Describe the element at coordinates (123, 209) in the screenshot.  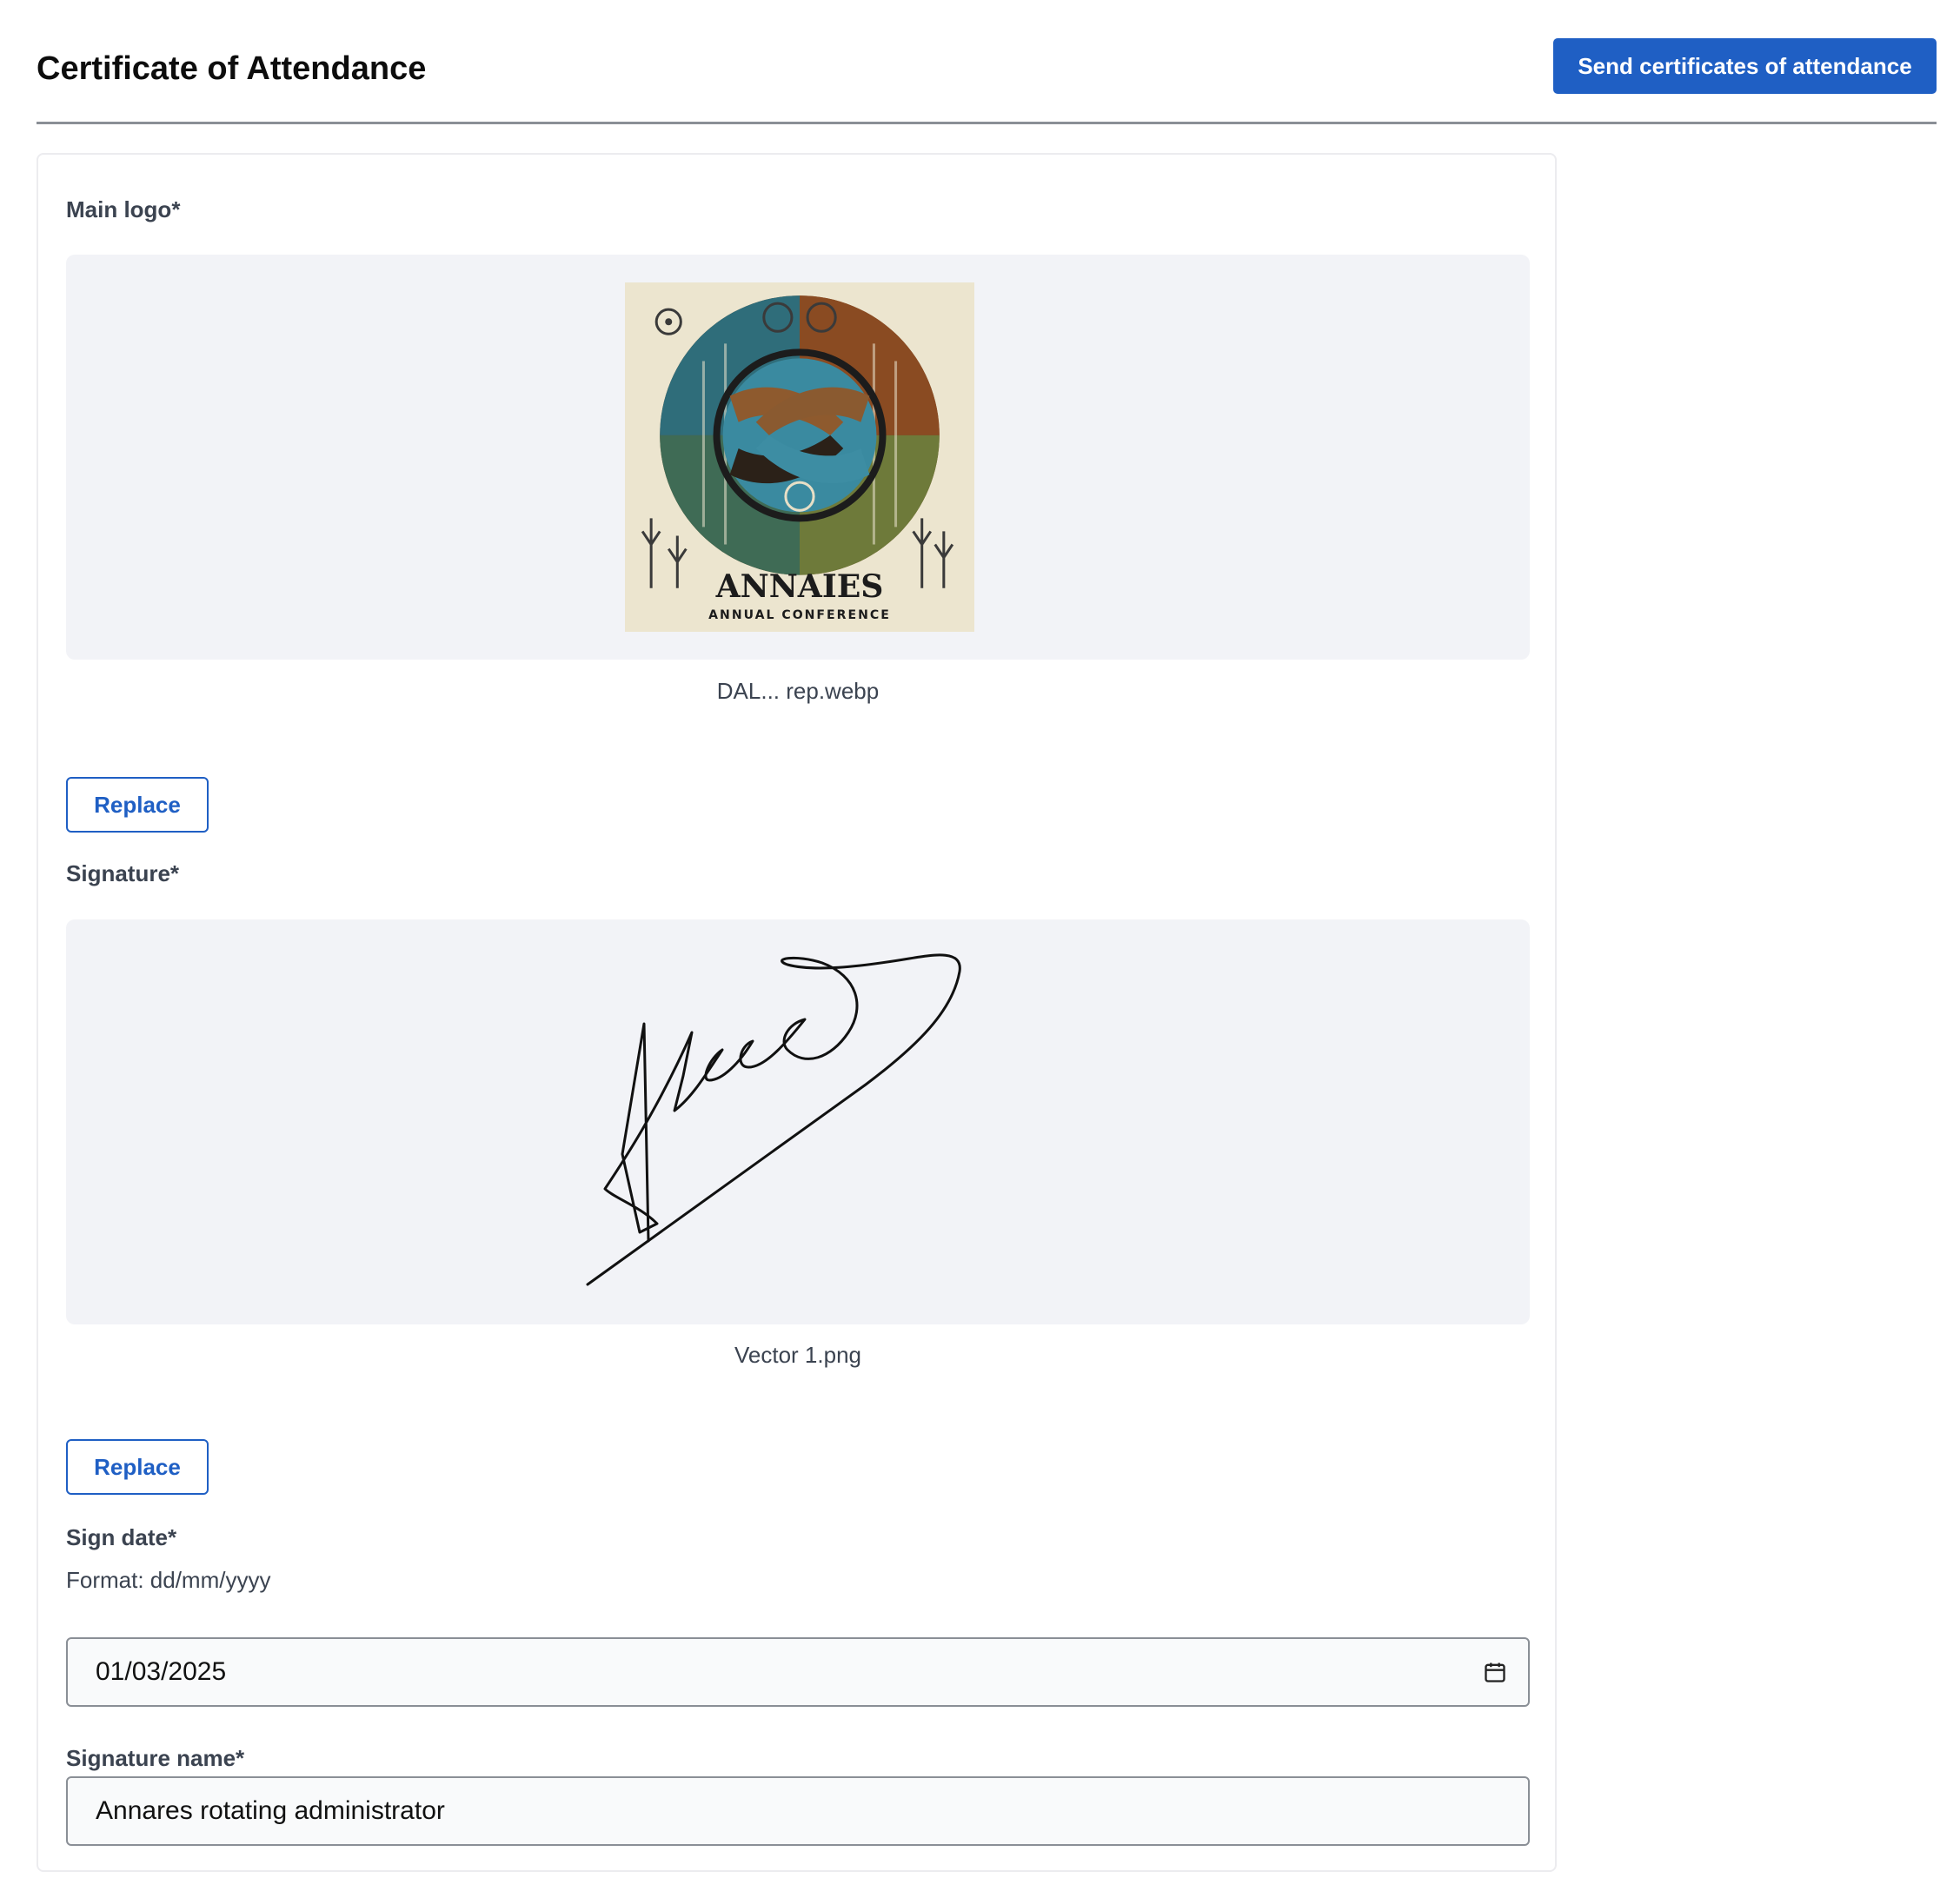
I see `main-logo-label: Main logo*` at that location.